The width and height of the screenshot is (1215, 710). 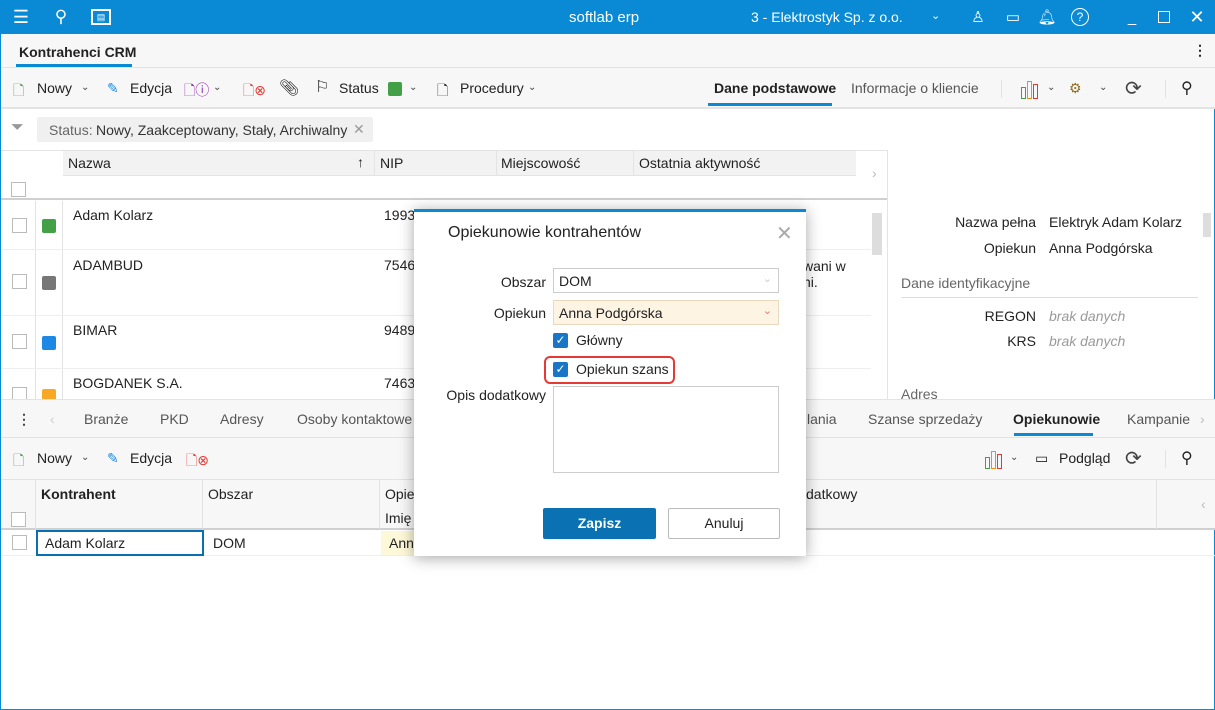 What do you see at coordinates (560, 340) in the screenshot?
I see `main-checkbox: ✓` at bounding box center [560, 340].